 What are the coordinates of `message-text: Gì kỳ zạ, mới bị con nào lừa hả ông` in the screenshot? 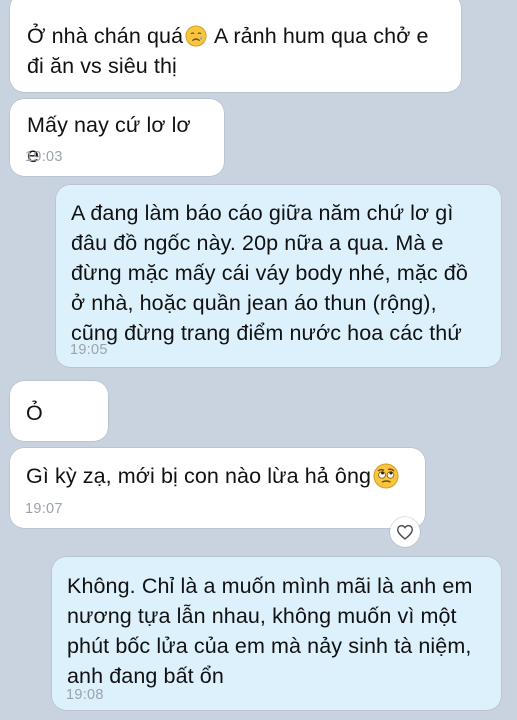 It's located at (219, 476).